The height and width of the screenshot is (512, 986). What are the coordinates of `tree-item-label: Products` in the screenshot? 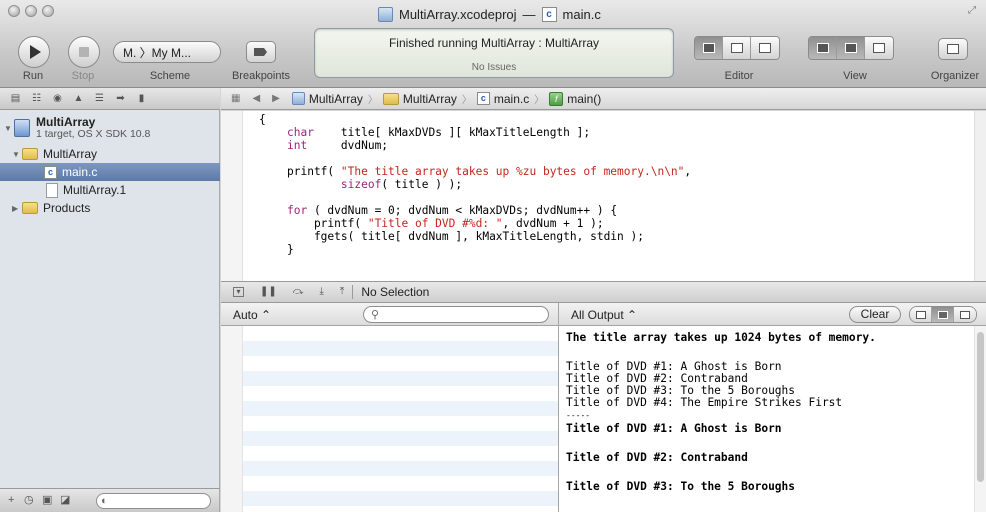 It's located at (67, 208).